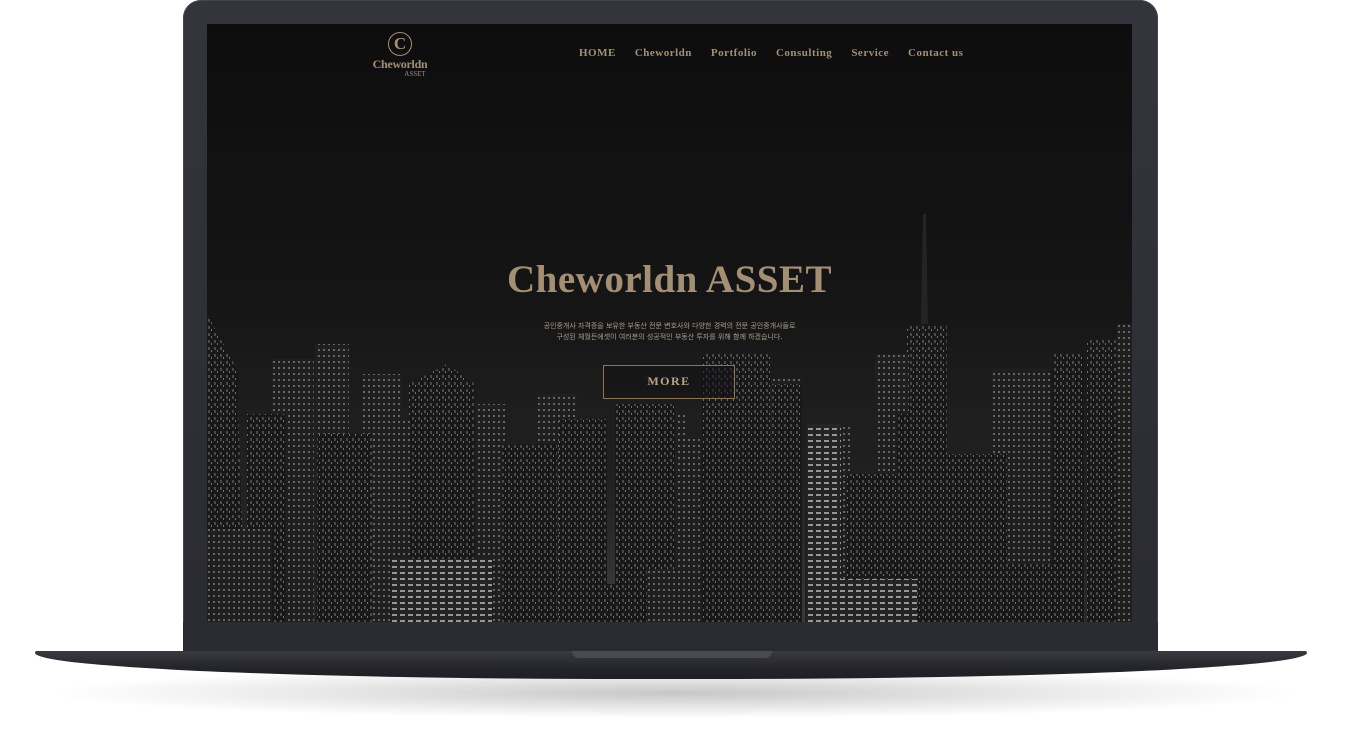  I want to click on nav-cheworldn: Cheworldn, so click(663, 53).